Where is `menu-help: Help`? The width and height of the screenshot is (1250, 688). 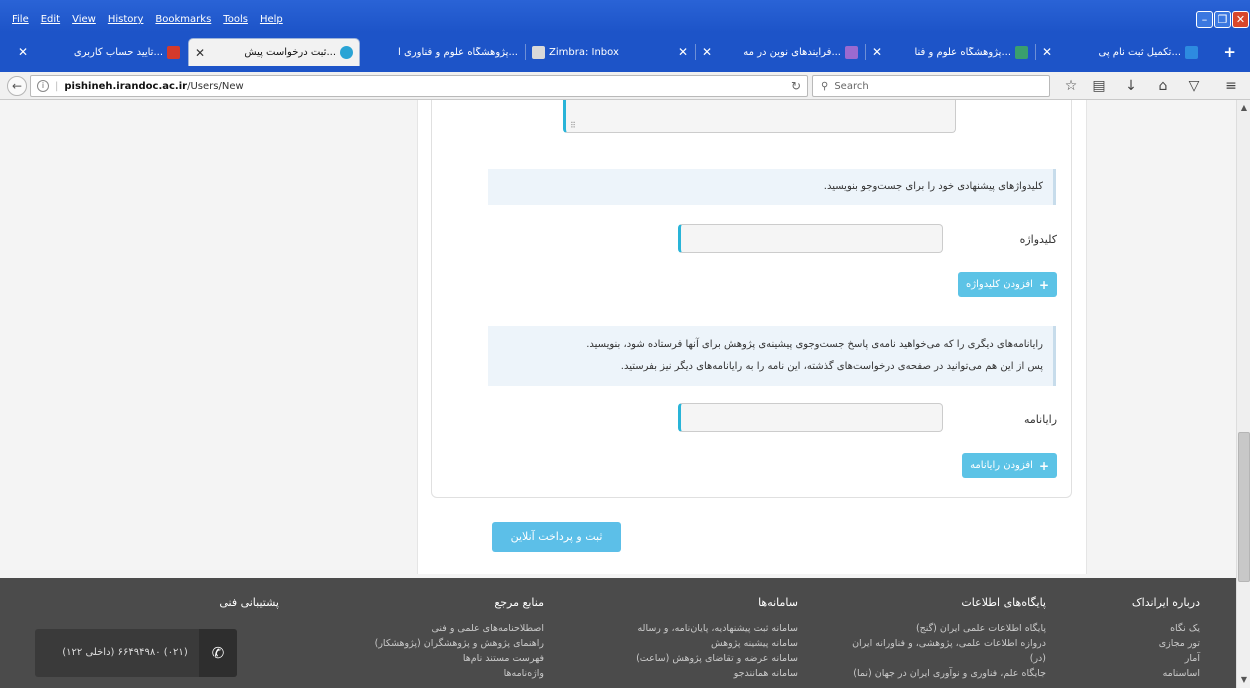
menu-help: Help is located at coordinates (271, 19).